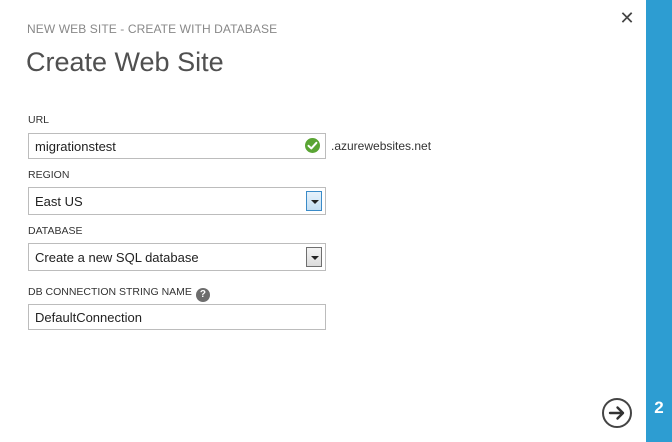 The height and width of the screenshot is (442, 672). Describe the element at coordinates (177, 146) in the screenshot. I see `url-input` at that location.